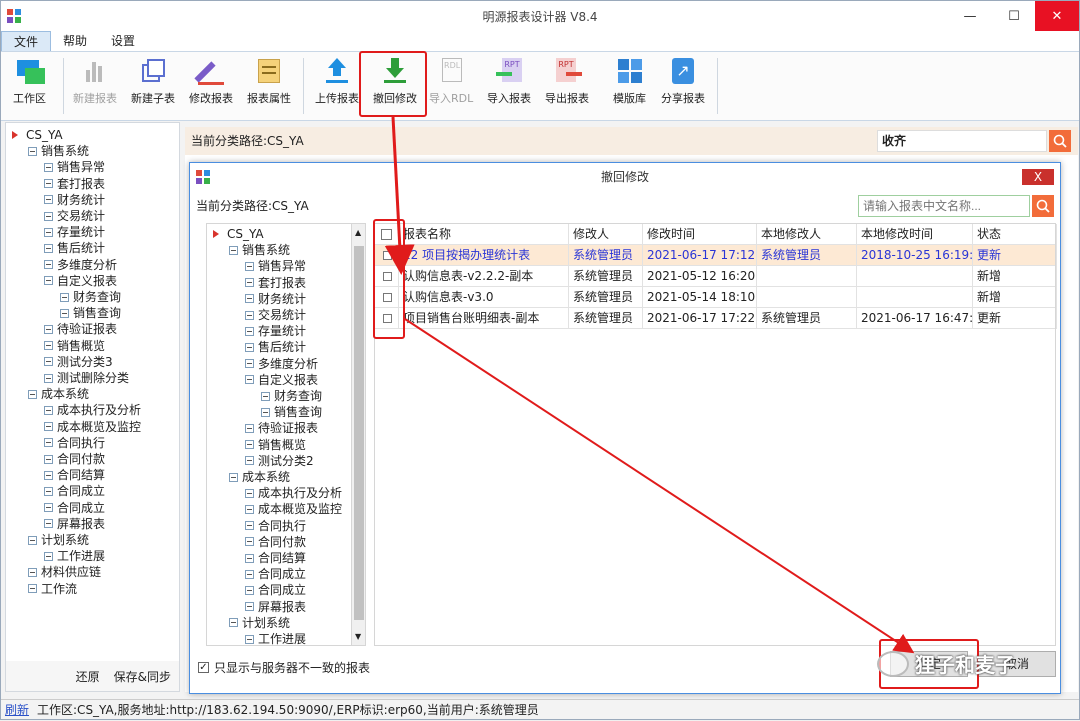  Describe the element at coordinates (399, 195) in the screenshot. I see `arrow-to-checkboxes` at that location.